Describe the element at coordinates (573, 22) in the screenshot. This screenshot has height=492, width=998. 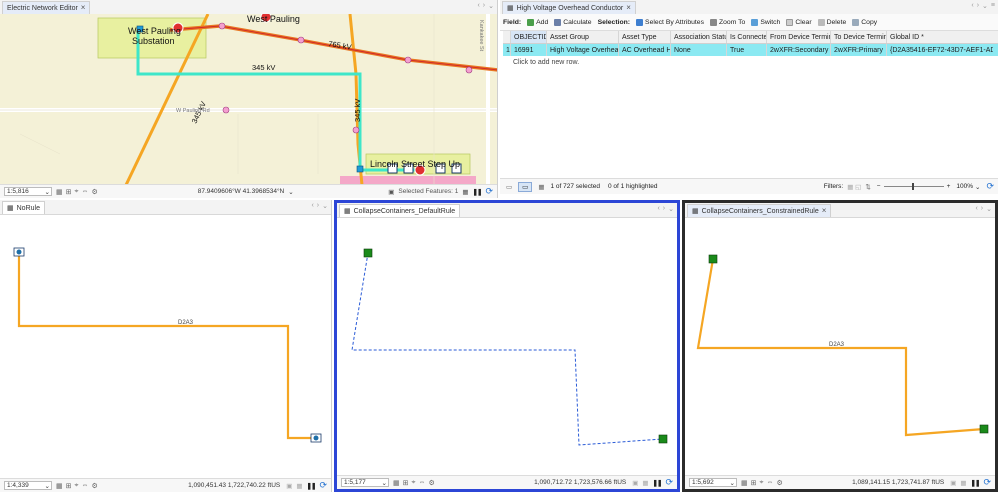
I see `calculate-button: Calculate` at that location.